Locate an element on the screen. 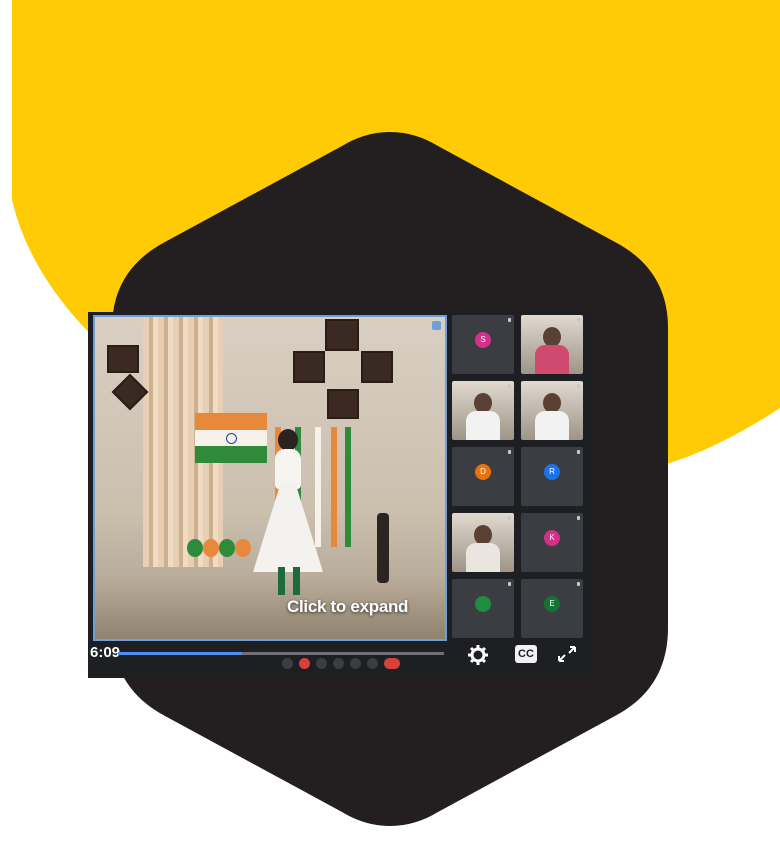  participant-tile: S is located at coordinates (483, 344).